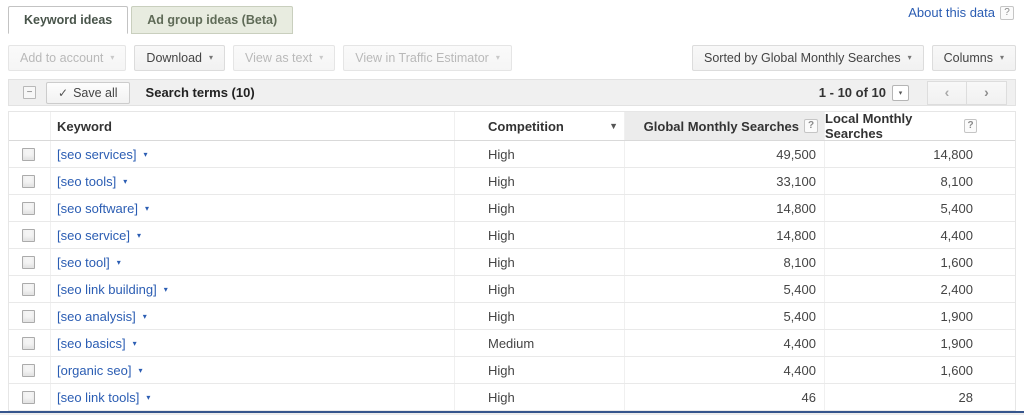 Image resolution: width=1024 pixels, height=415 pixels. I want to click on download-button: Download ▾, so click(180, 57).